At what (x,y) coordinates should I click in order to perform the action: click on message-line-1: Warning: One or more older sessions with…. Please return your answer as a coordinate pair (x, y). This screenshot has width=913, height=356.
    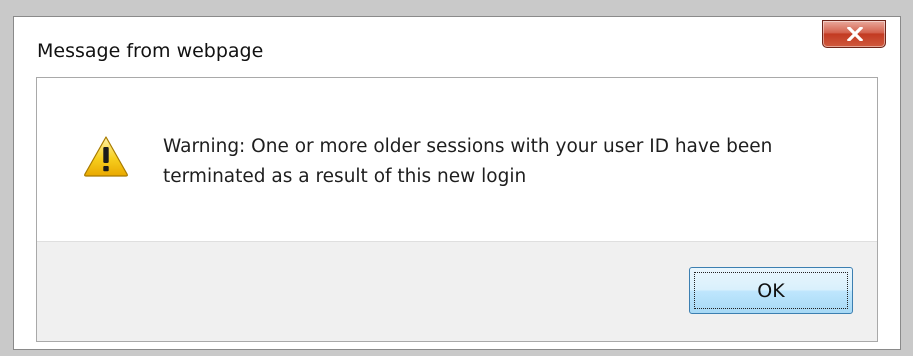
    Looking at the image, I should click on (468, 146).